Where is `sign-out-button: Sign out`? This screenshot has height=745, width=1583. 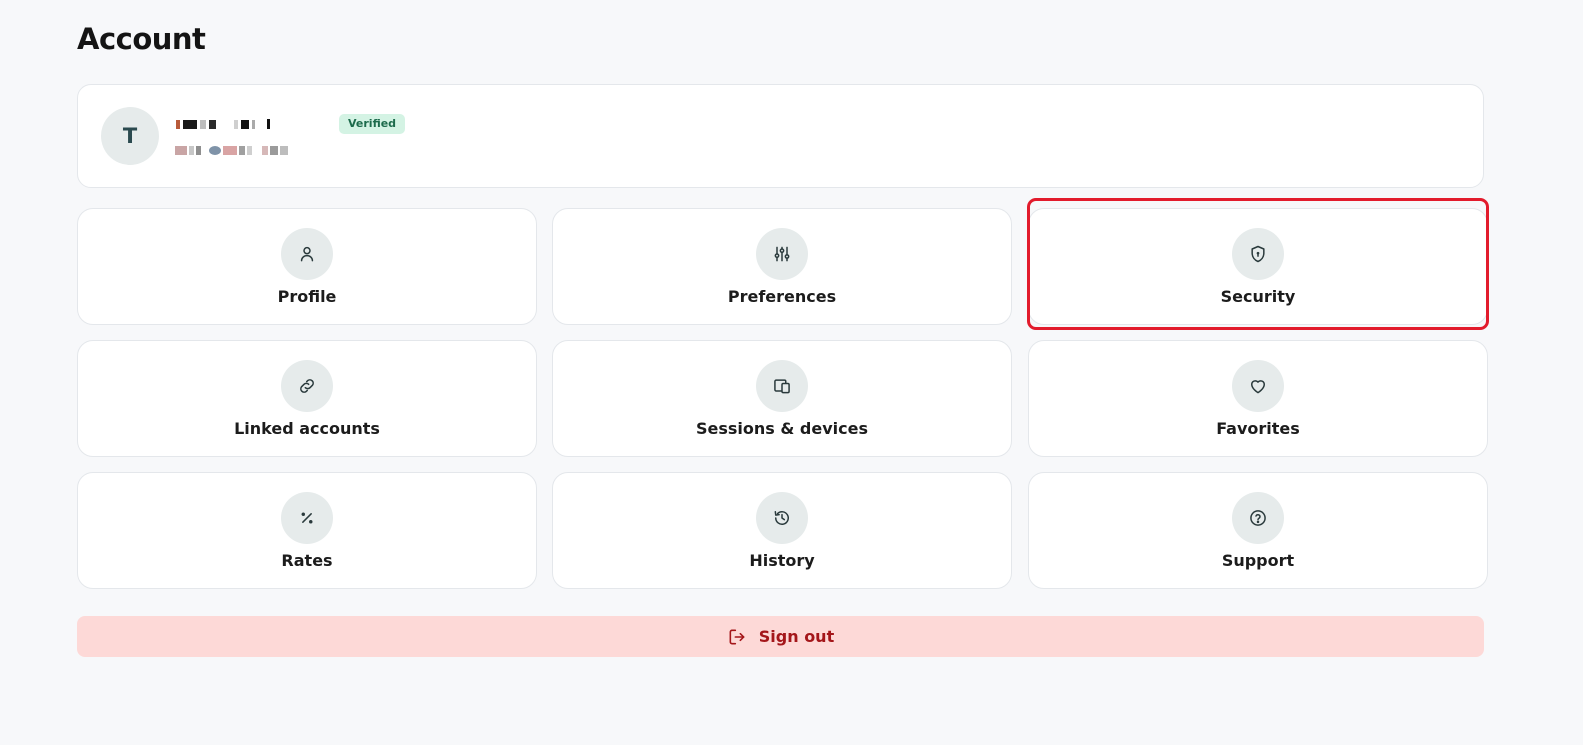
sign-out-button: Sign out is located at coordinates (780, 636).